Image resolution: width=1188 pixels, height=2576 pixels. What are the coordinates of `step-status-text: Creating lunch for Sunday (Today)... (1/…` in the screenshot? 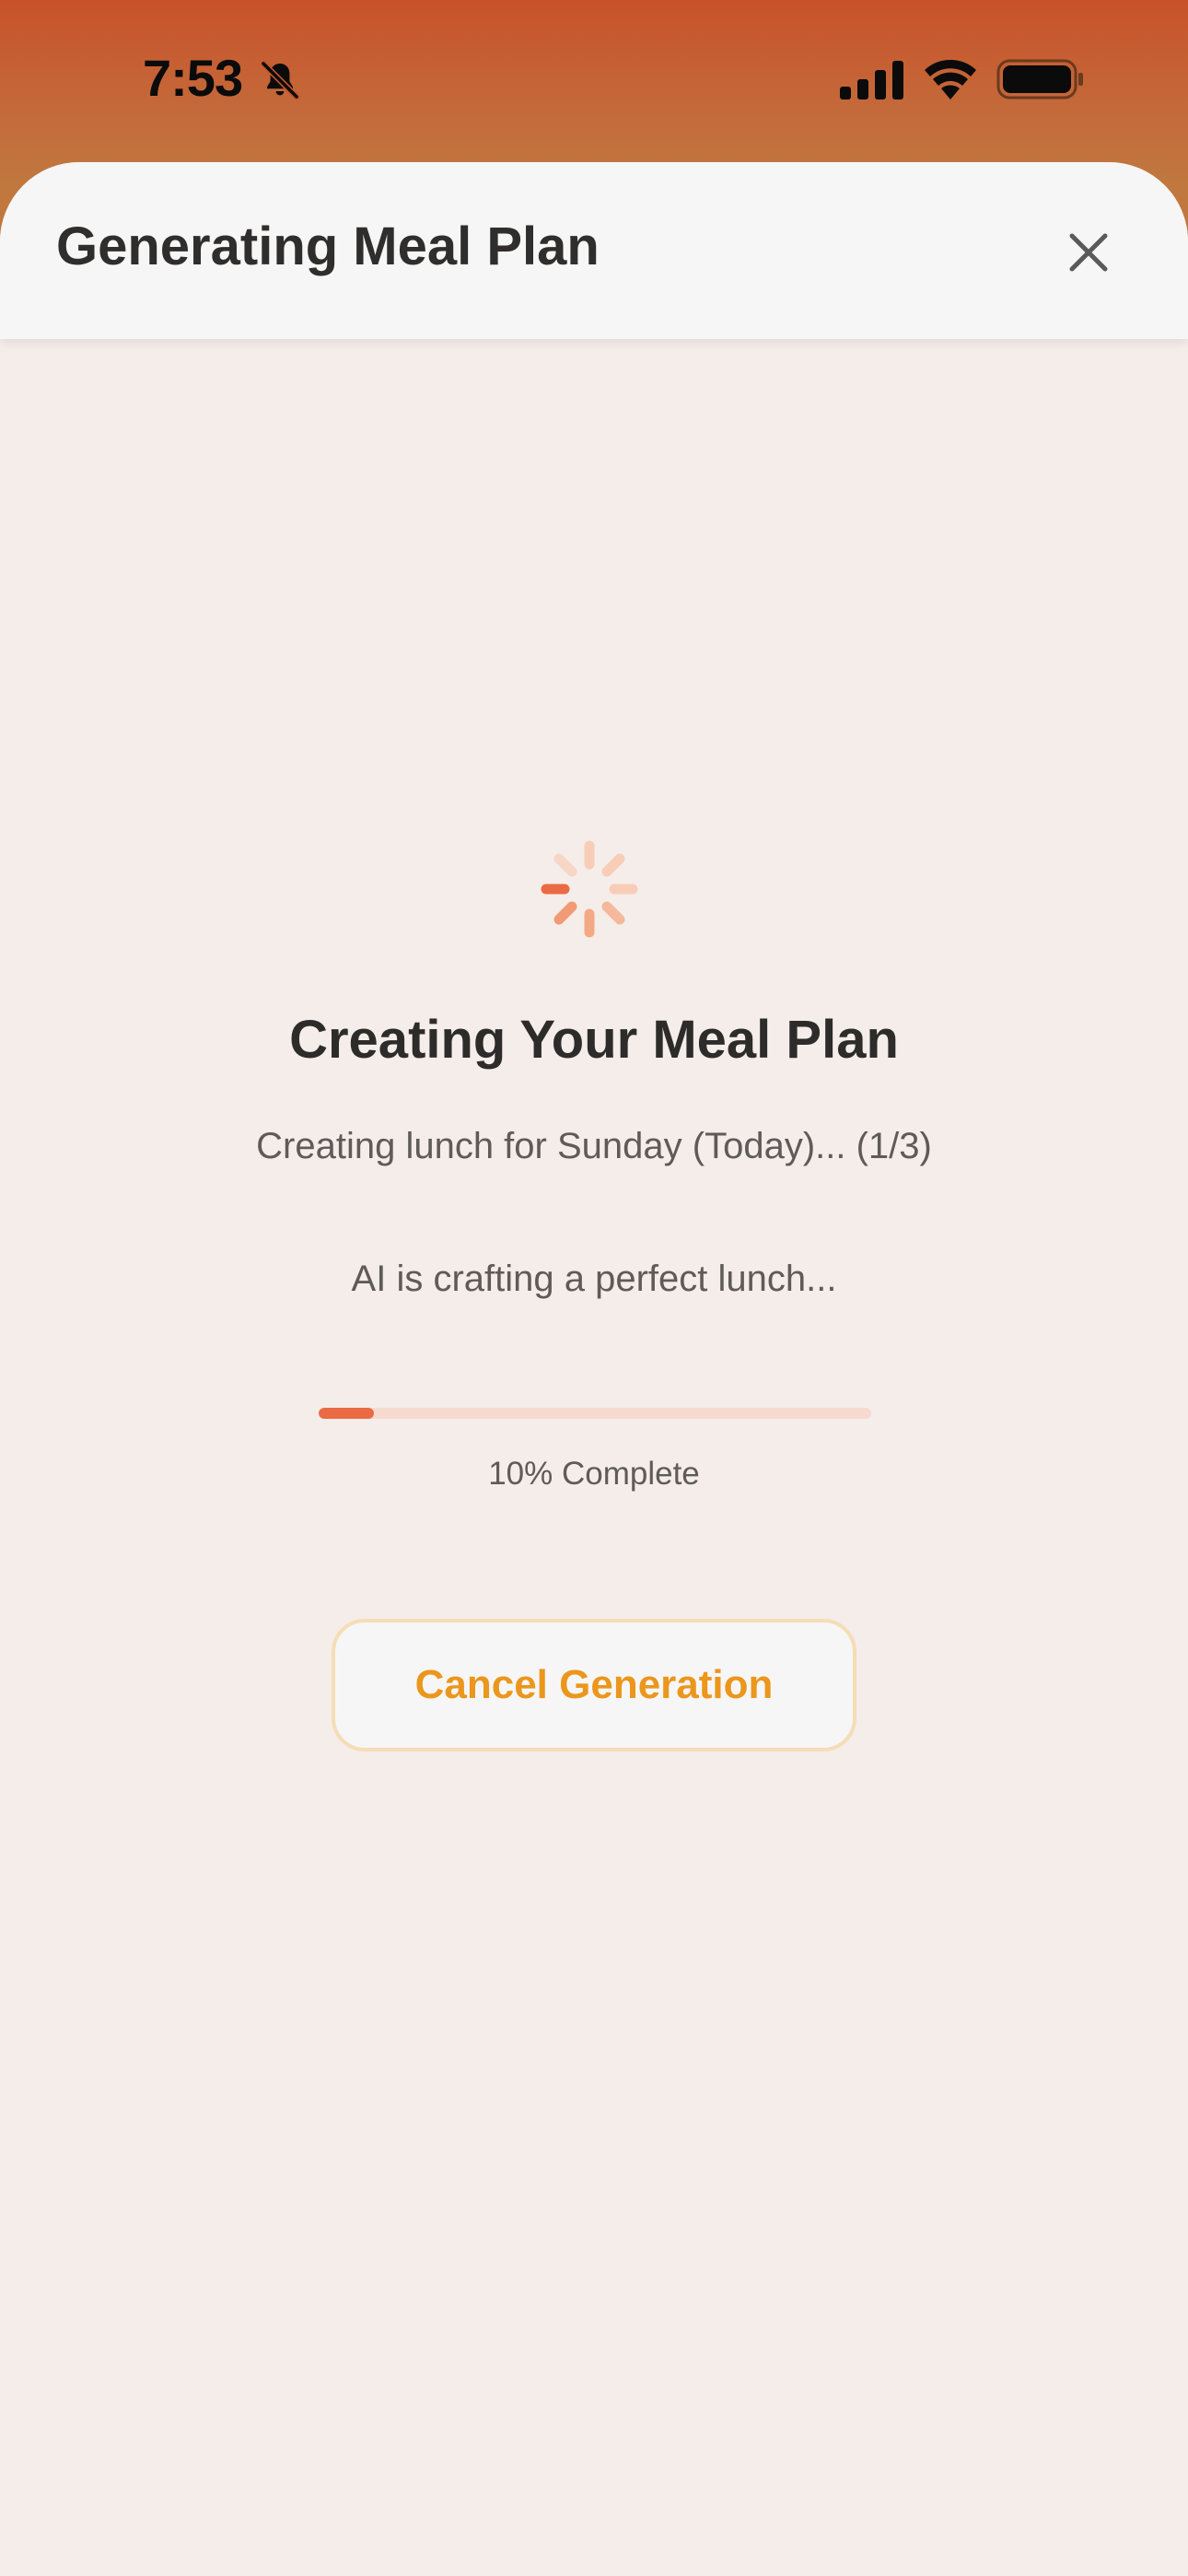 It's located at (594, 1146).